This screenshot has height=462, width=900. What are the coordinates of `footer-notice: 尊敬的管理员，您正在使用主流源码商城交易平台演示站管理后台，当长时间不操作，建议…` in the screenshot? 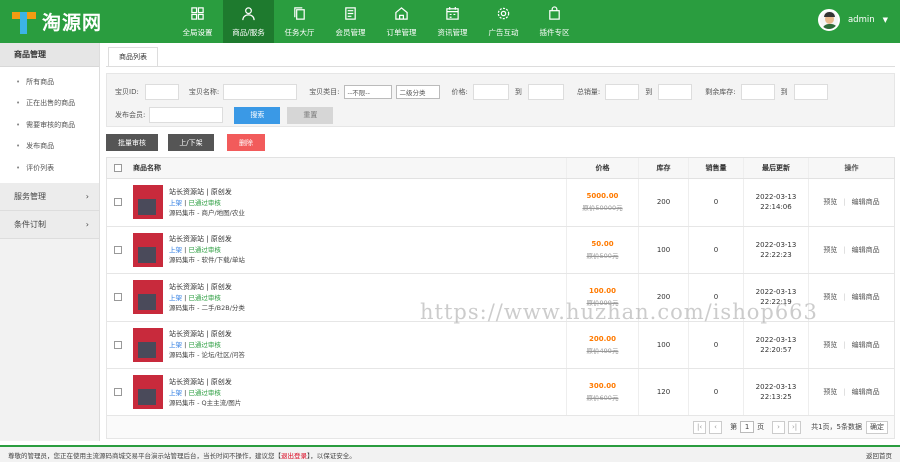 It's located at (182, 455).